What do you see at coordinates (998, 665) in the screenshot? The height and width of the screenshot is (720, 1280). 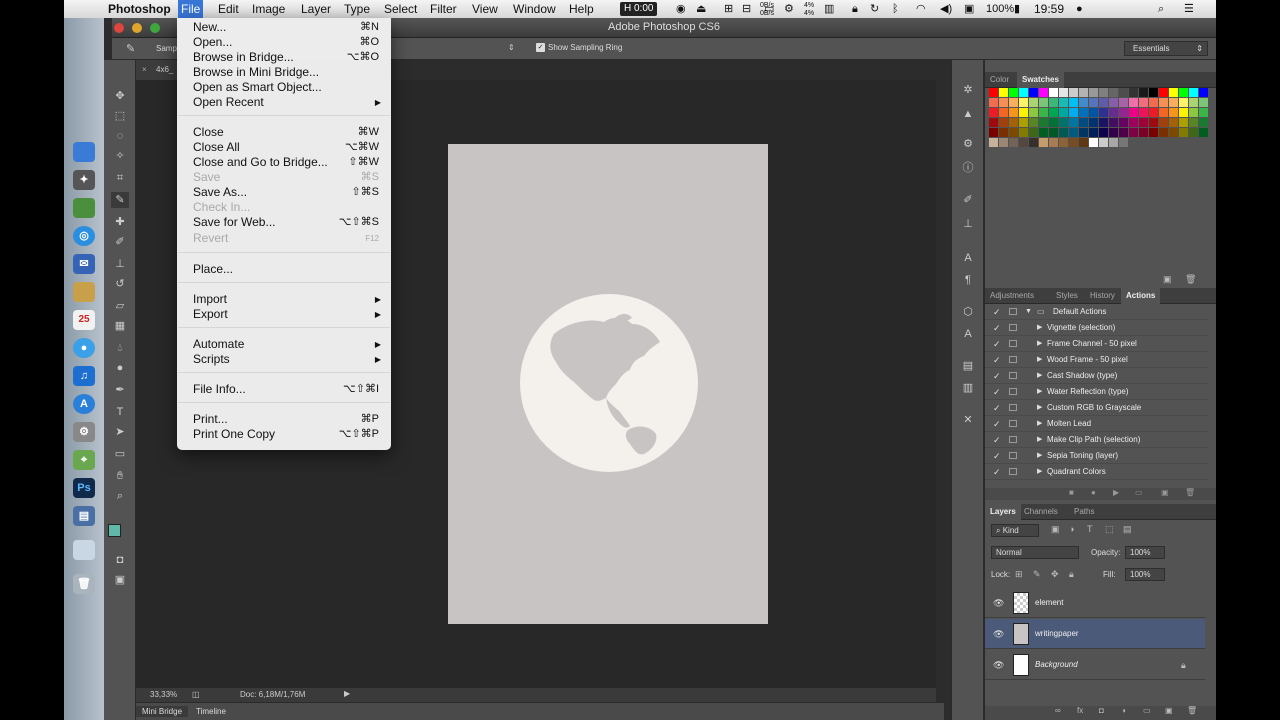 I see `eye-icon: 👁︎` at bounding box center [998, 665].